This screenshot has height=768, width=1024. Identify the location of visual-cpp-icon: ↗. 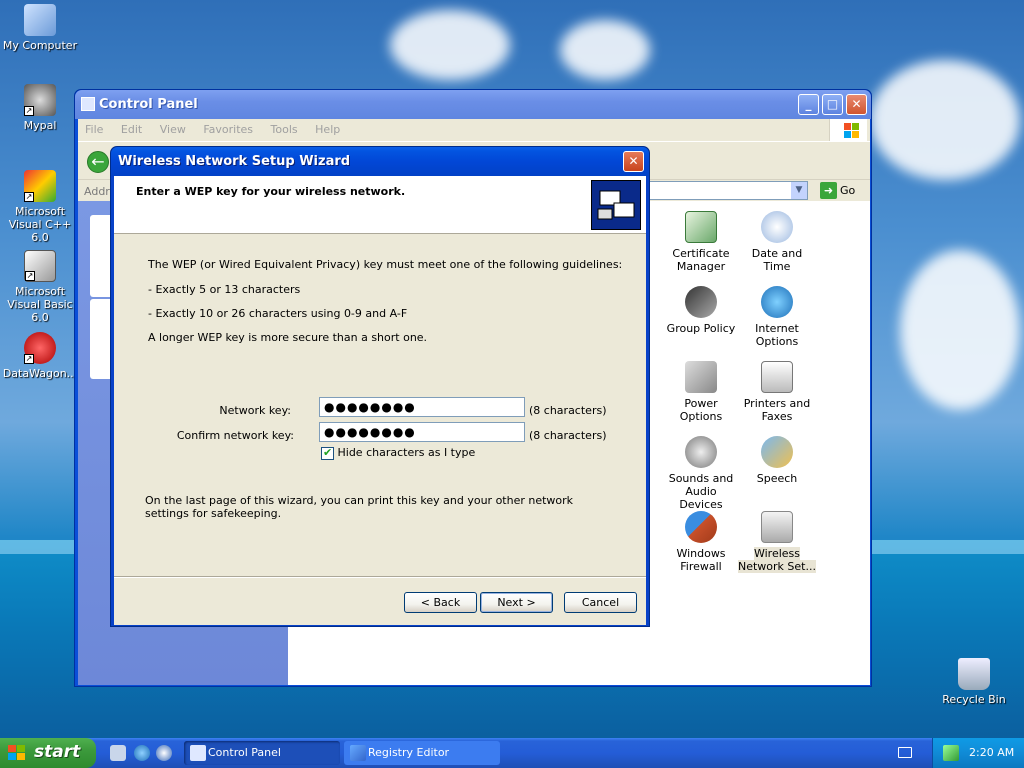
(40, 186).